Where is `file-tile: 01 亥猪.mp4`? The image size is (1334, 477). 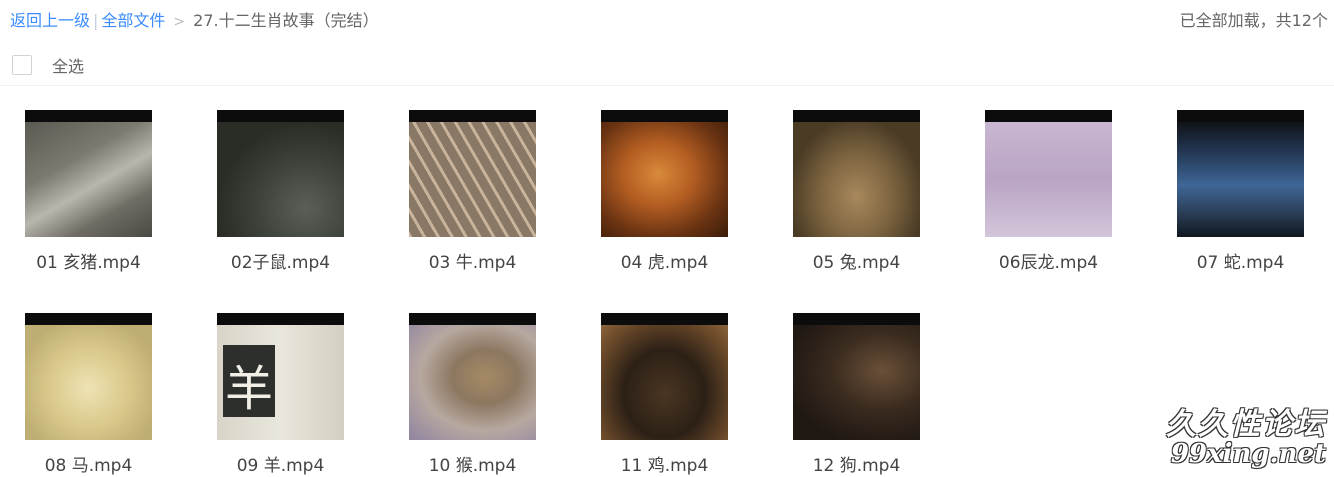
file-tile: 01 亥猪.mp4 is located at coordinates (106, 195).